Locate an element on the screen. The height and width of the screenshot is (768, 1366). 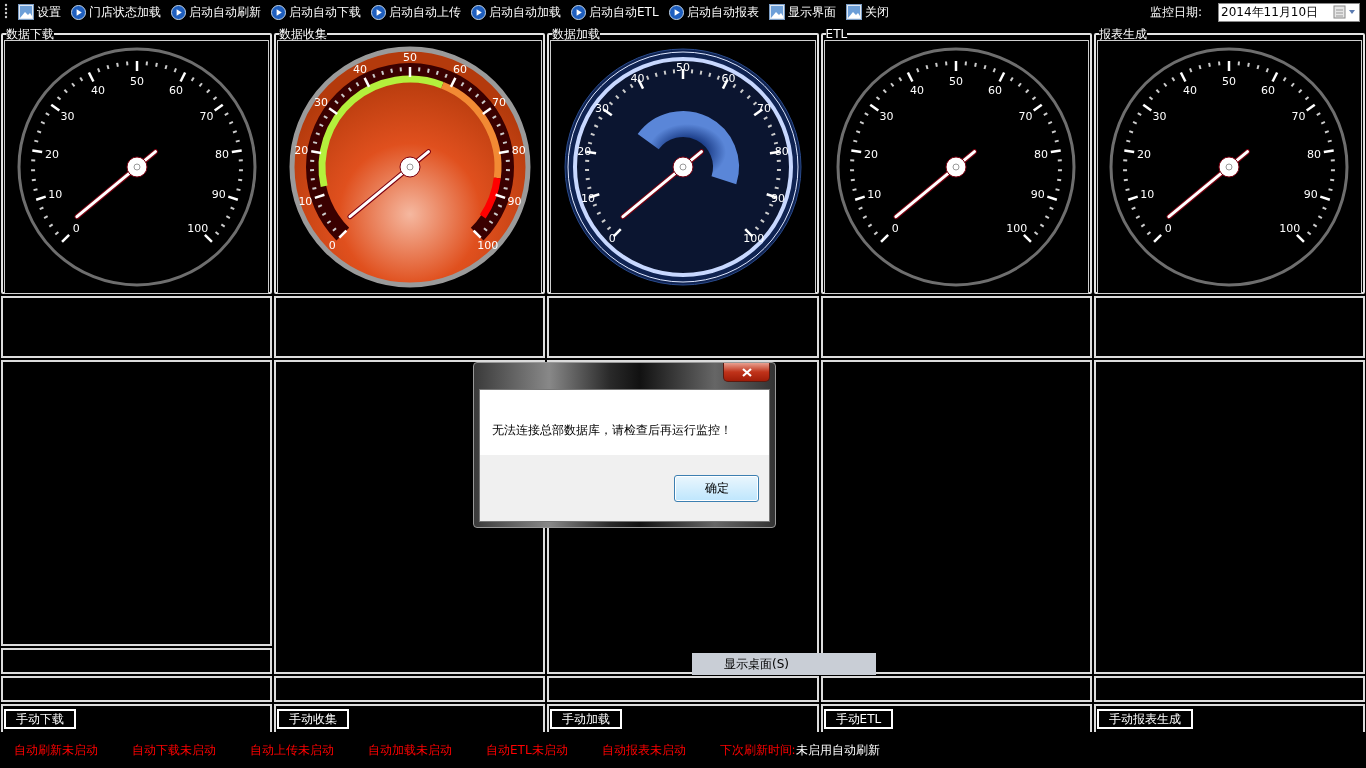
status-text: 自动加载未启动 is located at coordinates (410, 750).